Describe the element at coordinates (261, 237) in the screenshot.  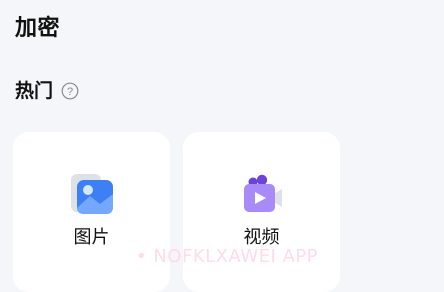
I see `card-label: 视频` at that location.